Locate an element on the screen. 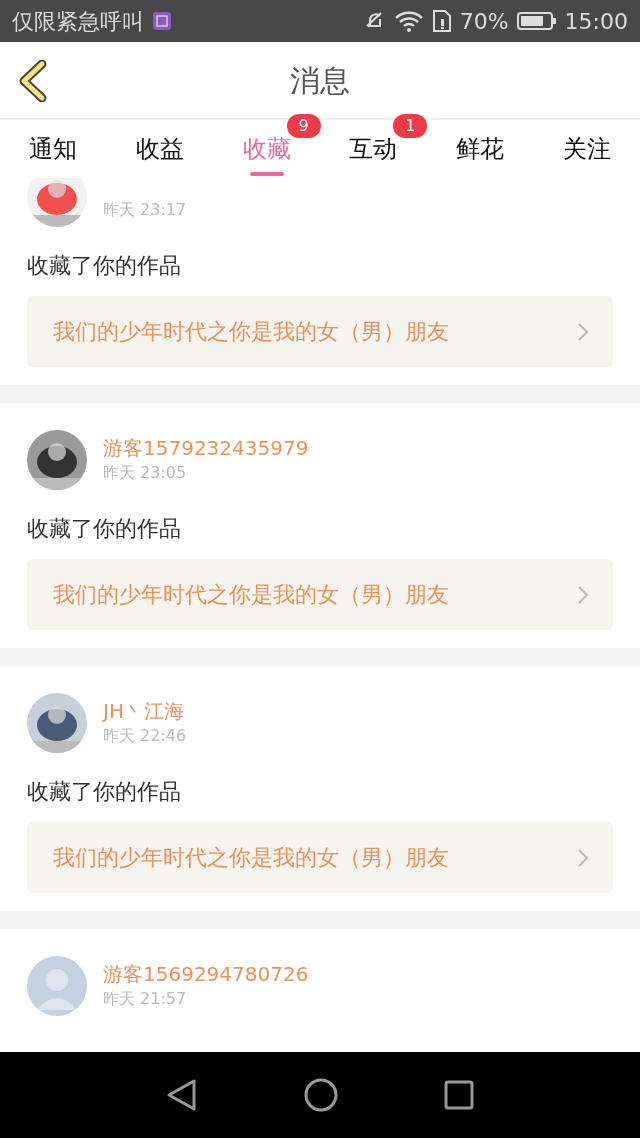 The width and height of the screenshot is (640, 1138). recent-apps-icon is located at coordinates (459, 1095).